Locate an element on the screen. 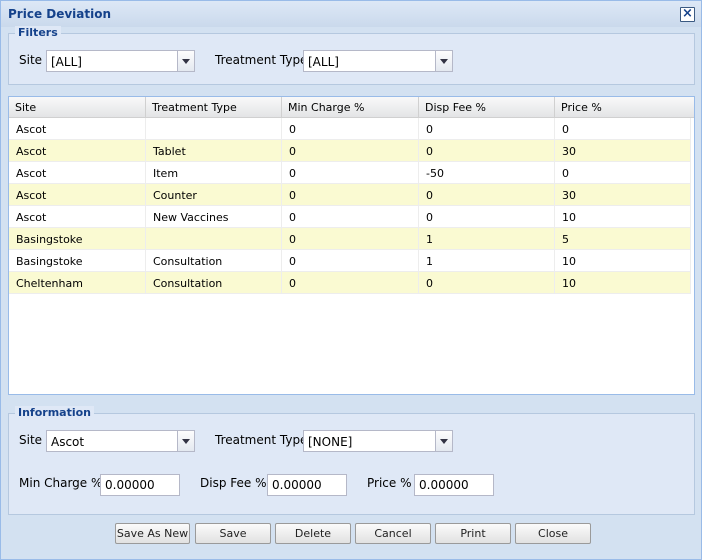  table-row: Ascot Tablet 0 0 30 is located at coordinates (350, 151).